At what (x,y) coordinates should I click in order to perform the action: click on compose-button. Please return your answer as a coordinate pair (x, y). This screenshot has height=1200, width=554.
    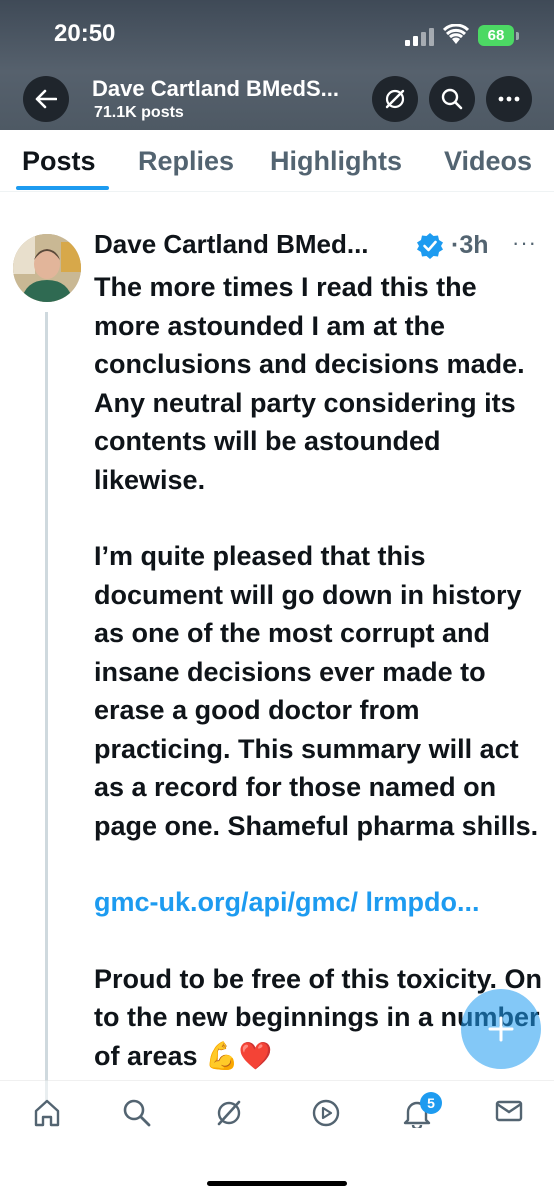
    Looking at the image, I should click on (501, 1029).